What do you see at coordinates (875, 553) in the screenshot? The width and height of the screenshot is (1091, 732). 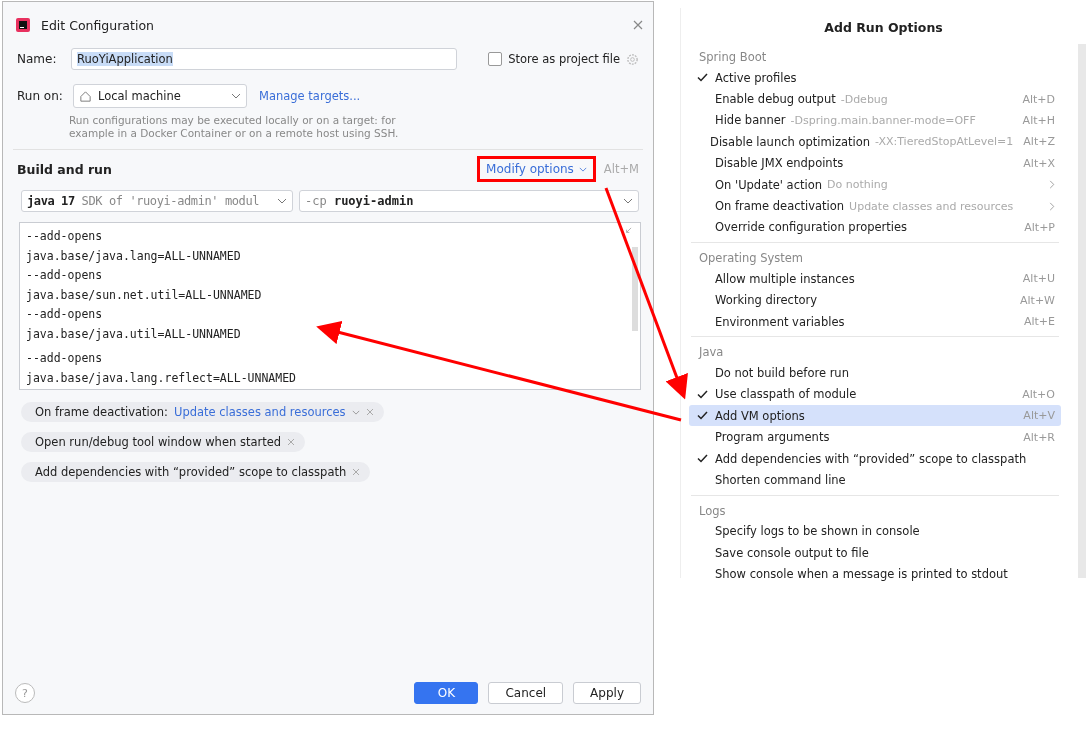 I see `menu-item: Save console output to file` at bounding box center [875, 553].